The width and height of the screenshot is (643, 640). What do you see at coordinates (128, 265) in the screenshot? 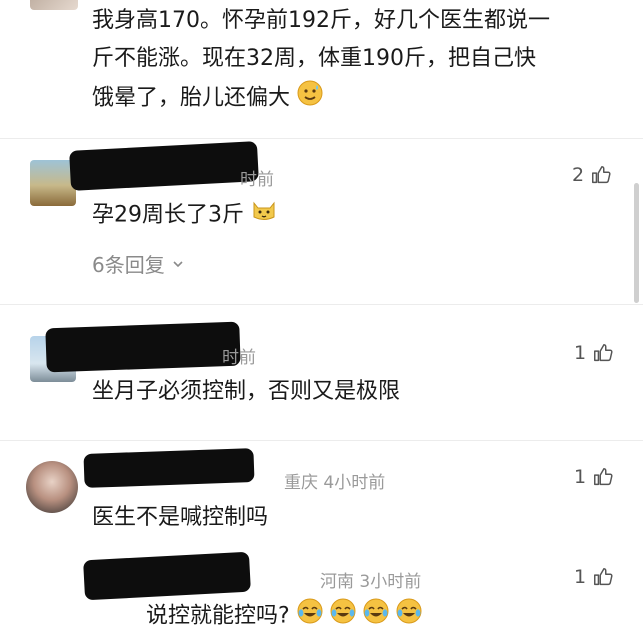
I see `replies-count: 6条回复` at bounding box center [128, 265].